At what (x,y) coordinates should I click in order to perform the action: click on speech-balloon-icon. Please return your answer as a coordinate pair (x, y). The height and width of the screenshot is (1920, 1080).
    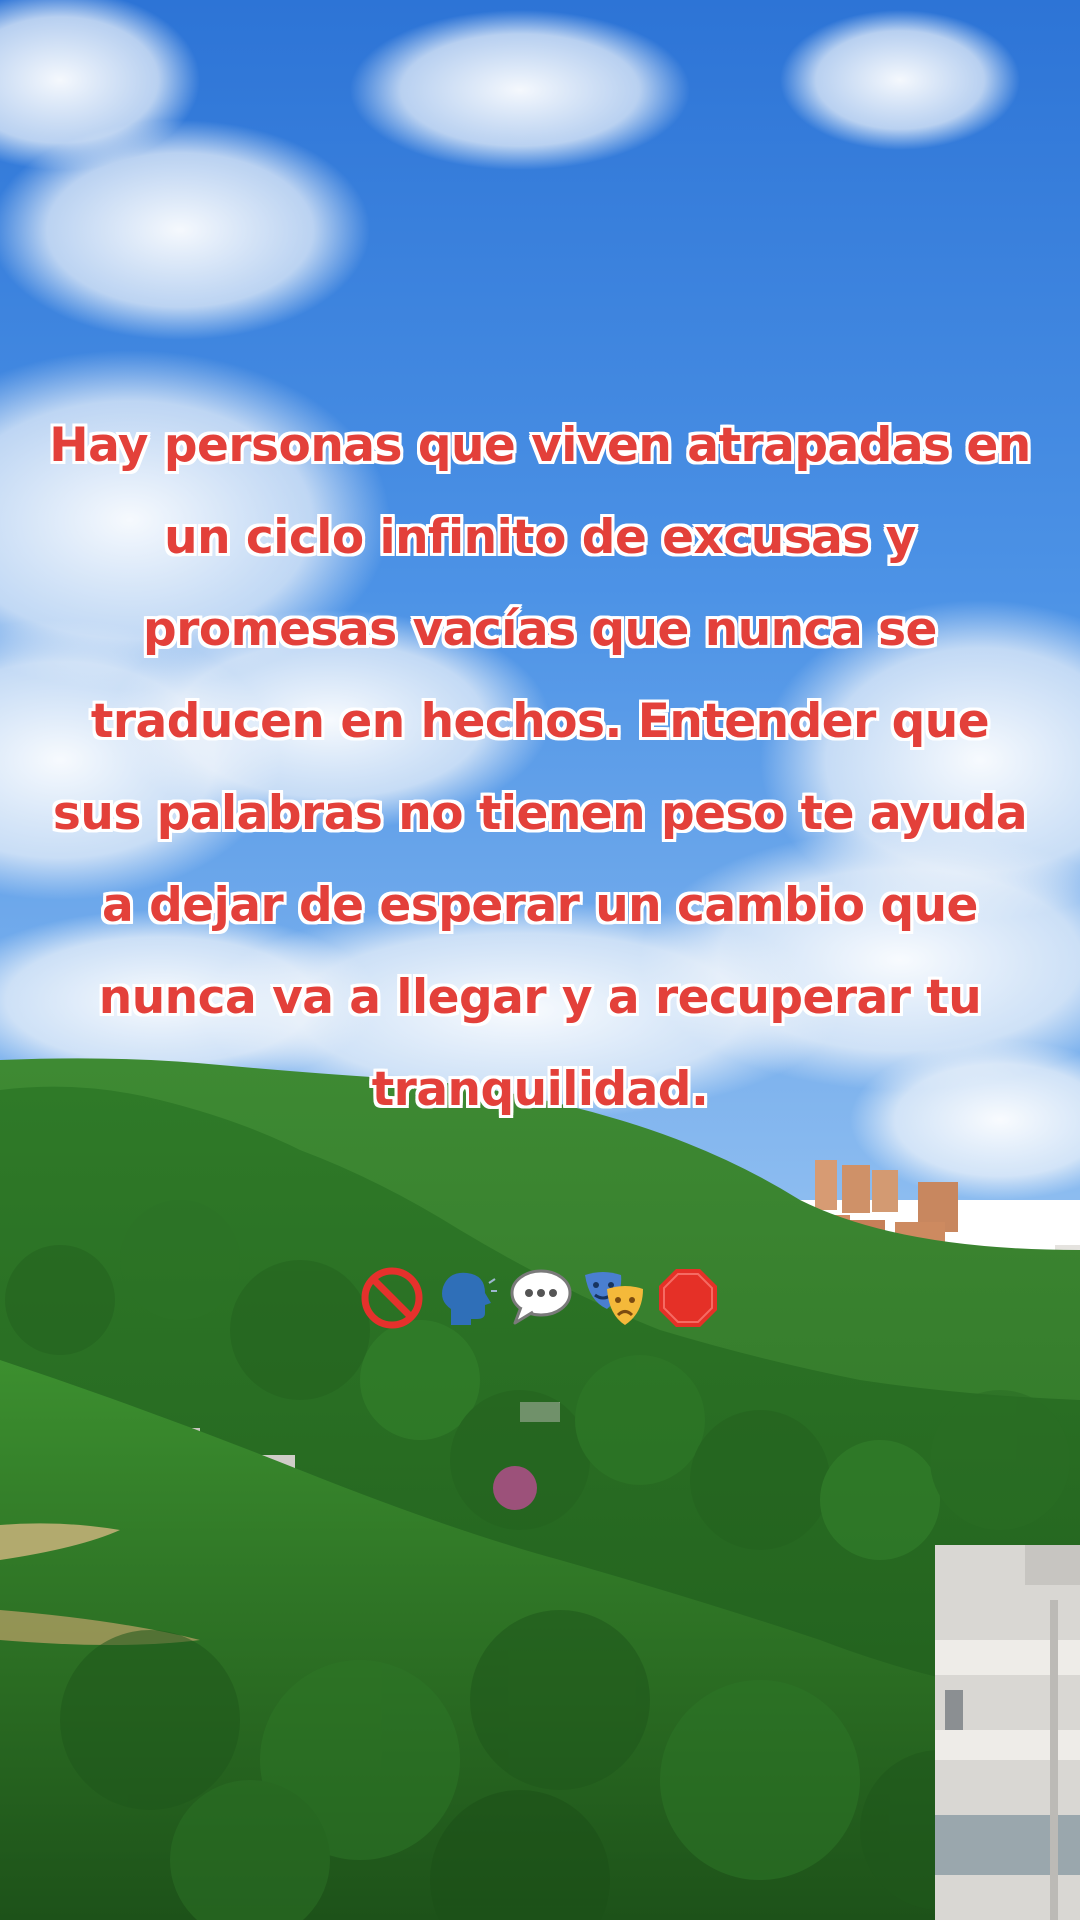
    Looking at the image, I should click on (540, 1298).